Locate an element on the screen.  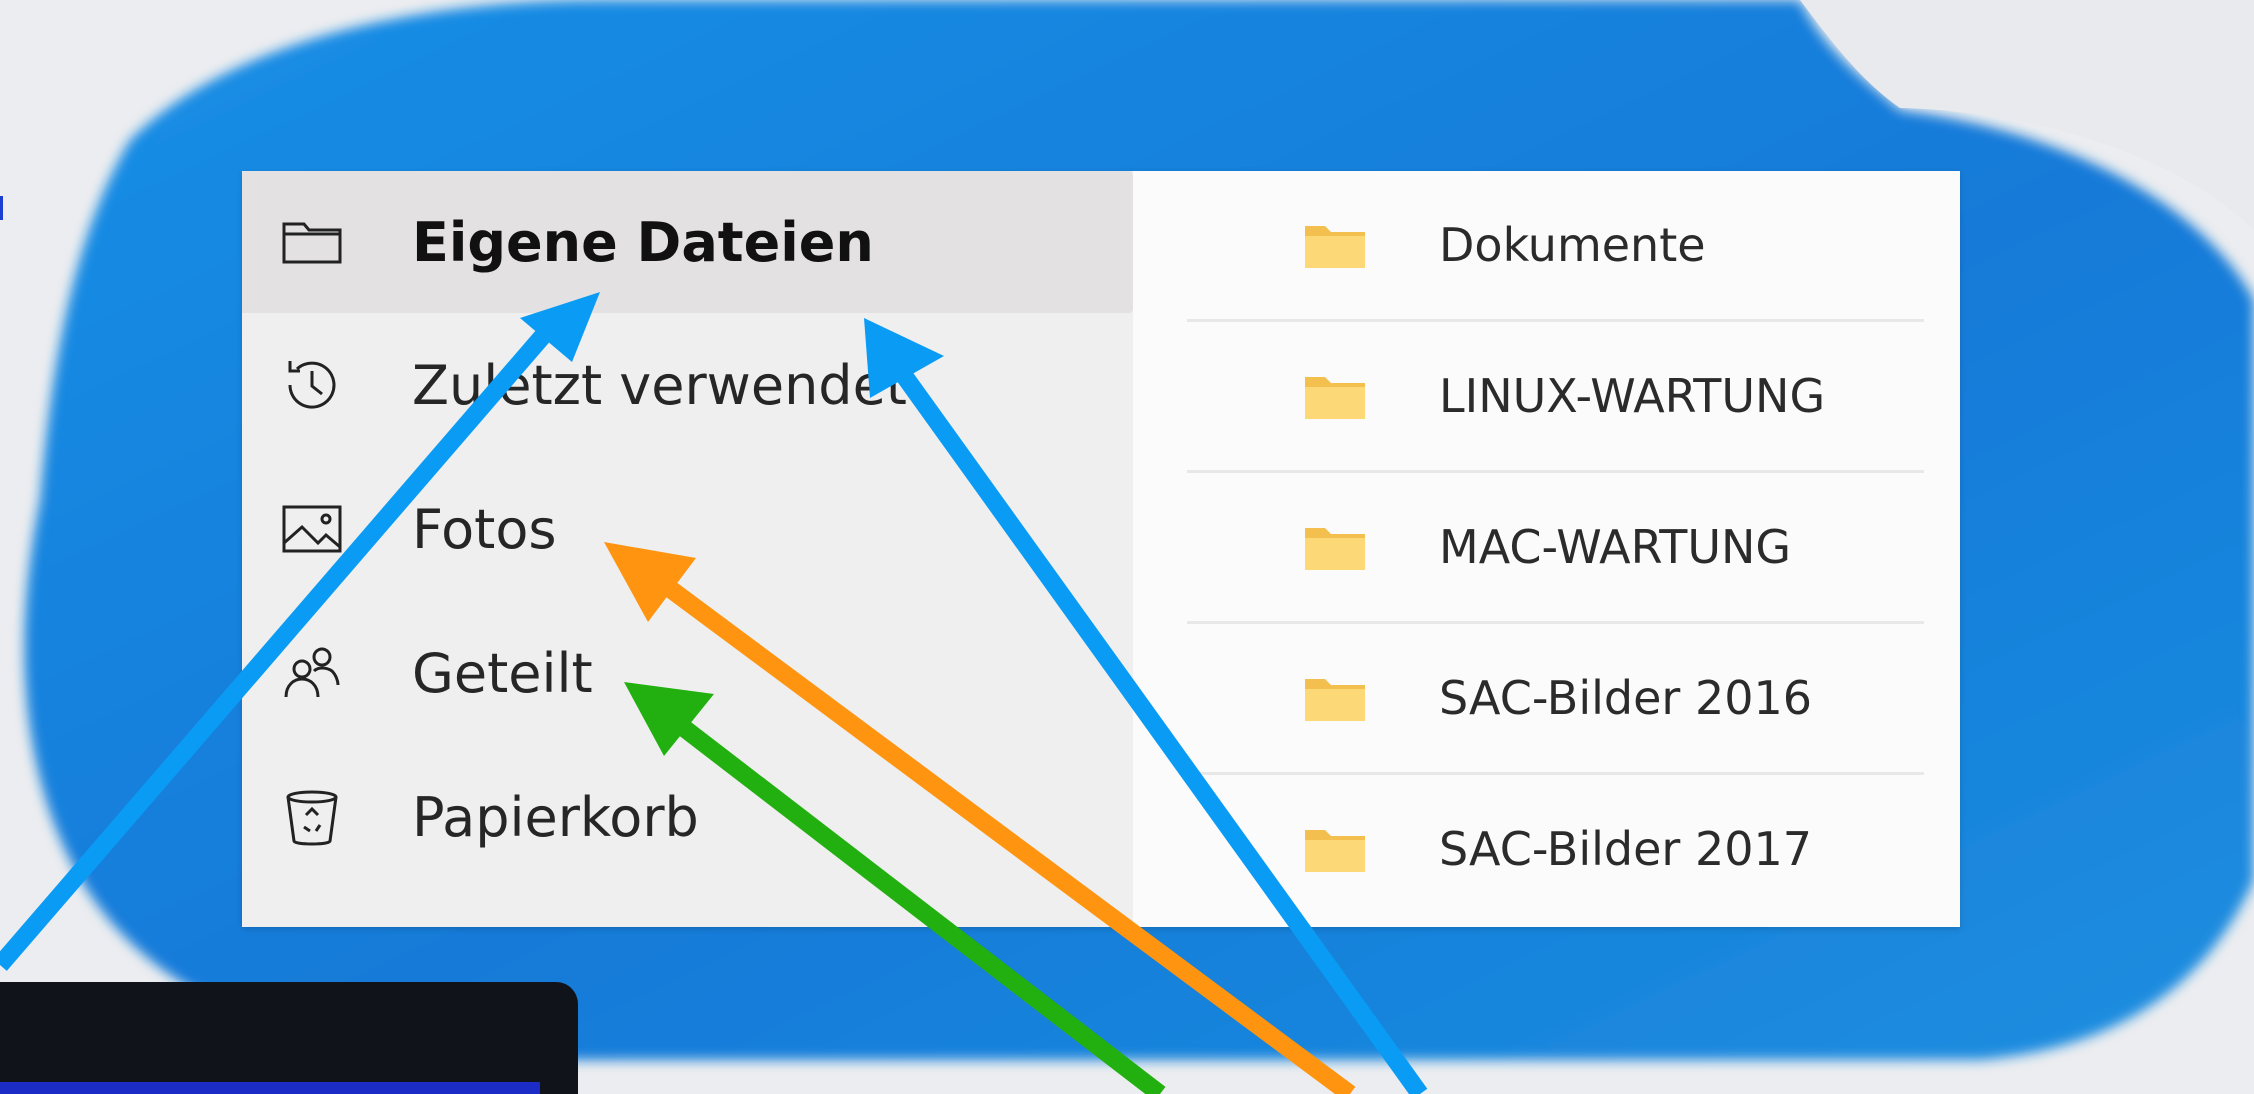
file-name: Dokumente is located at coordinates (1572, 245).